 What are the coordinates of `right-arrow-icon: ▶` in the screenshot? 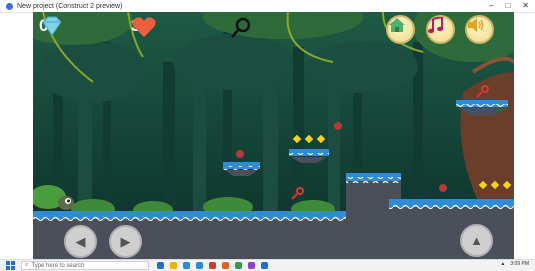 It's located at (125, 241).